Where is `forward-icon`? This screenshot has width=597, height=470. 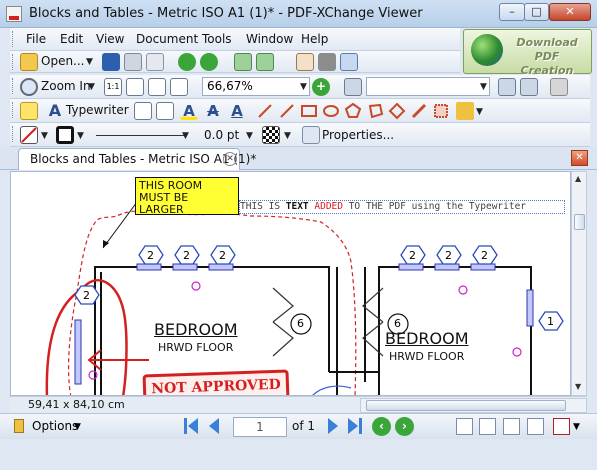 forward-icon is located at coordinates (209, 62).